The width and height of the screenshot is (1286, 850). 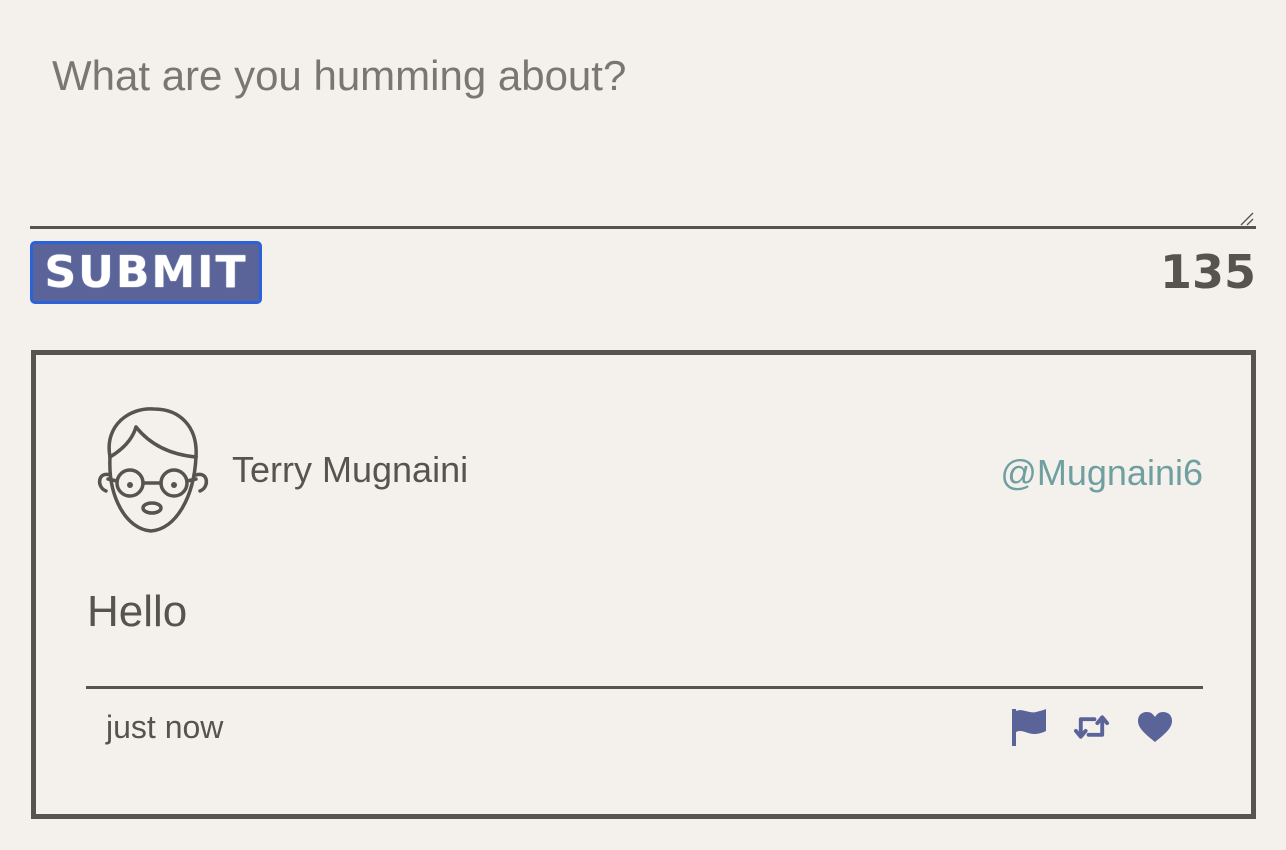 I want to click on character-count: 135, so click(x=1207, y=272).